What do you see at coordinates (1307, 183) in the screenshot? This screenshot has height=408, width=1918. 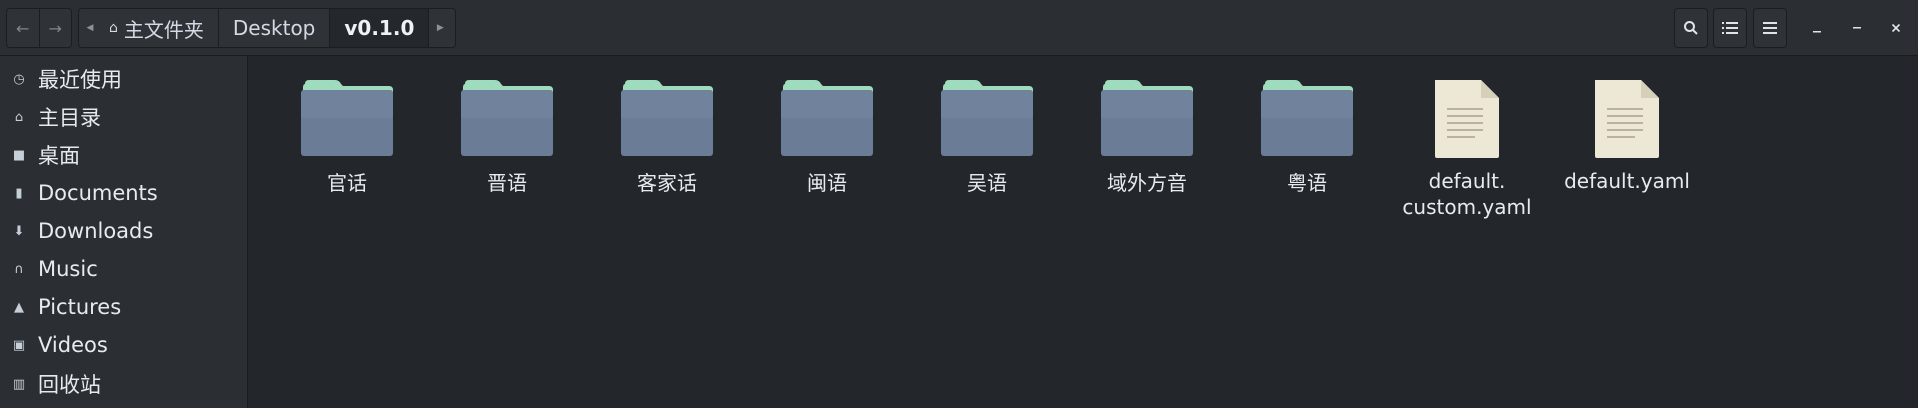 I see `item-label: 粤语` at bounding box center [1307, 183].